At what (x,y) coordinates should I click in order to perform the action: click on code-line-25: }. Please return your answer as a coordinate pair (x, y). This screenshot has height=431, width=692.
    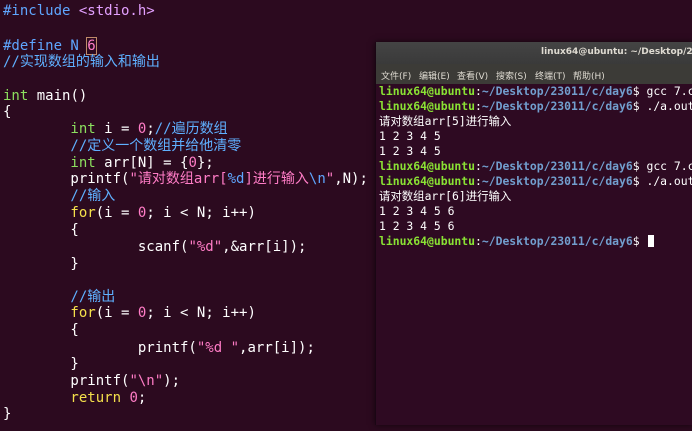
    Looking at the image, I should click on (7, 414).